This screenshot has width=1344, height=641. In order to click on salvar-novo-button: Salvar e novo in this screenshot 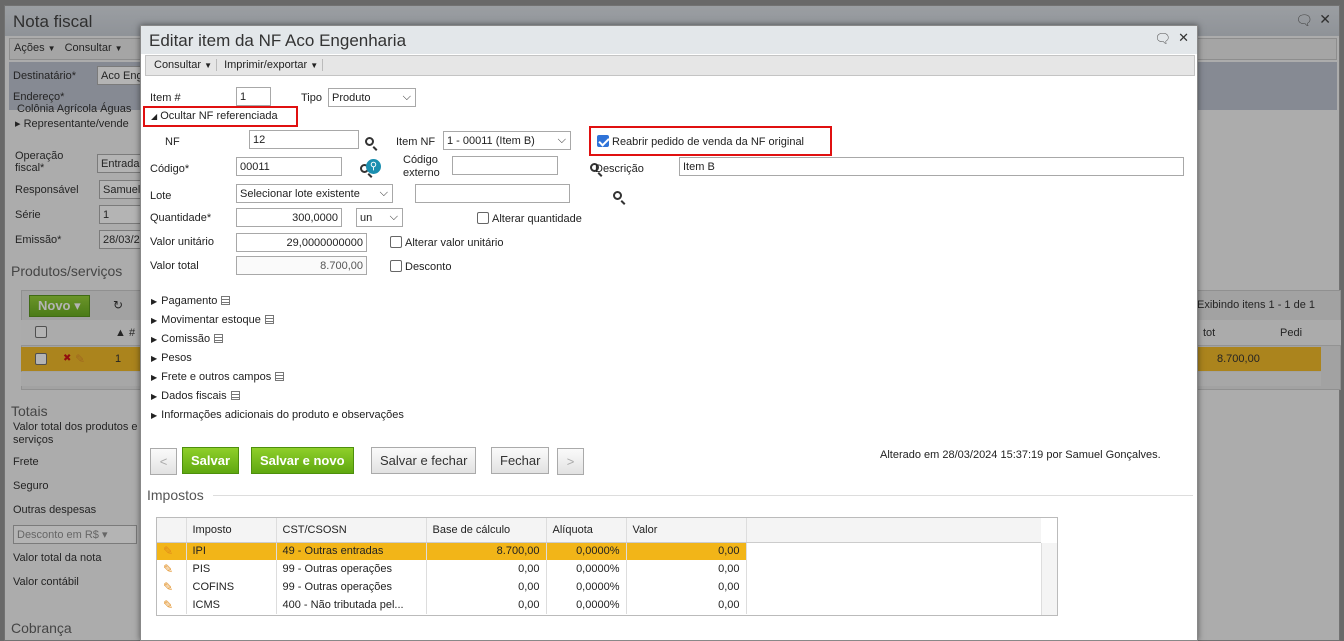, I will do `click(302, 460)`.